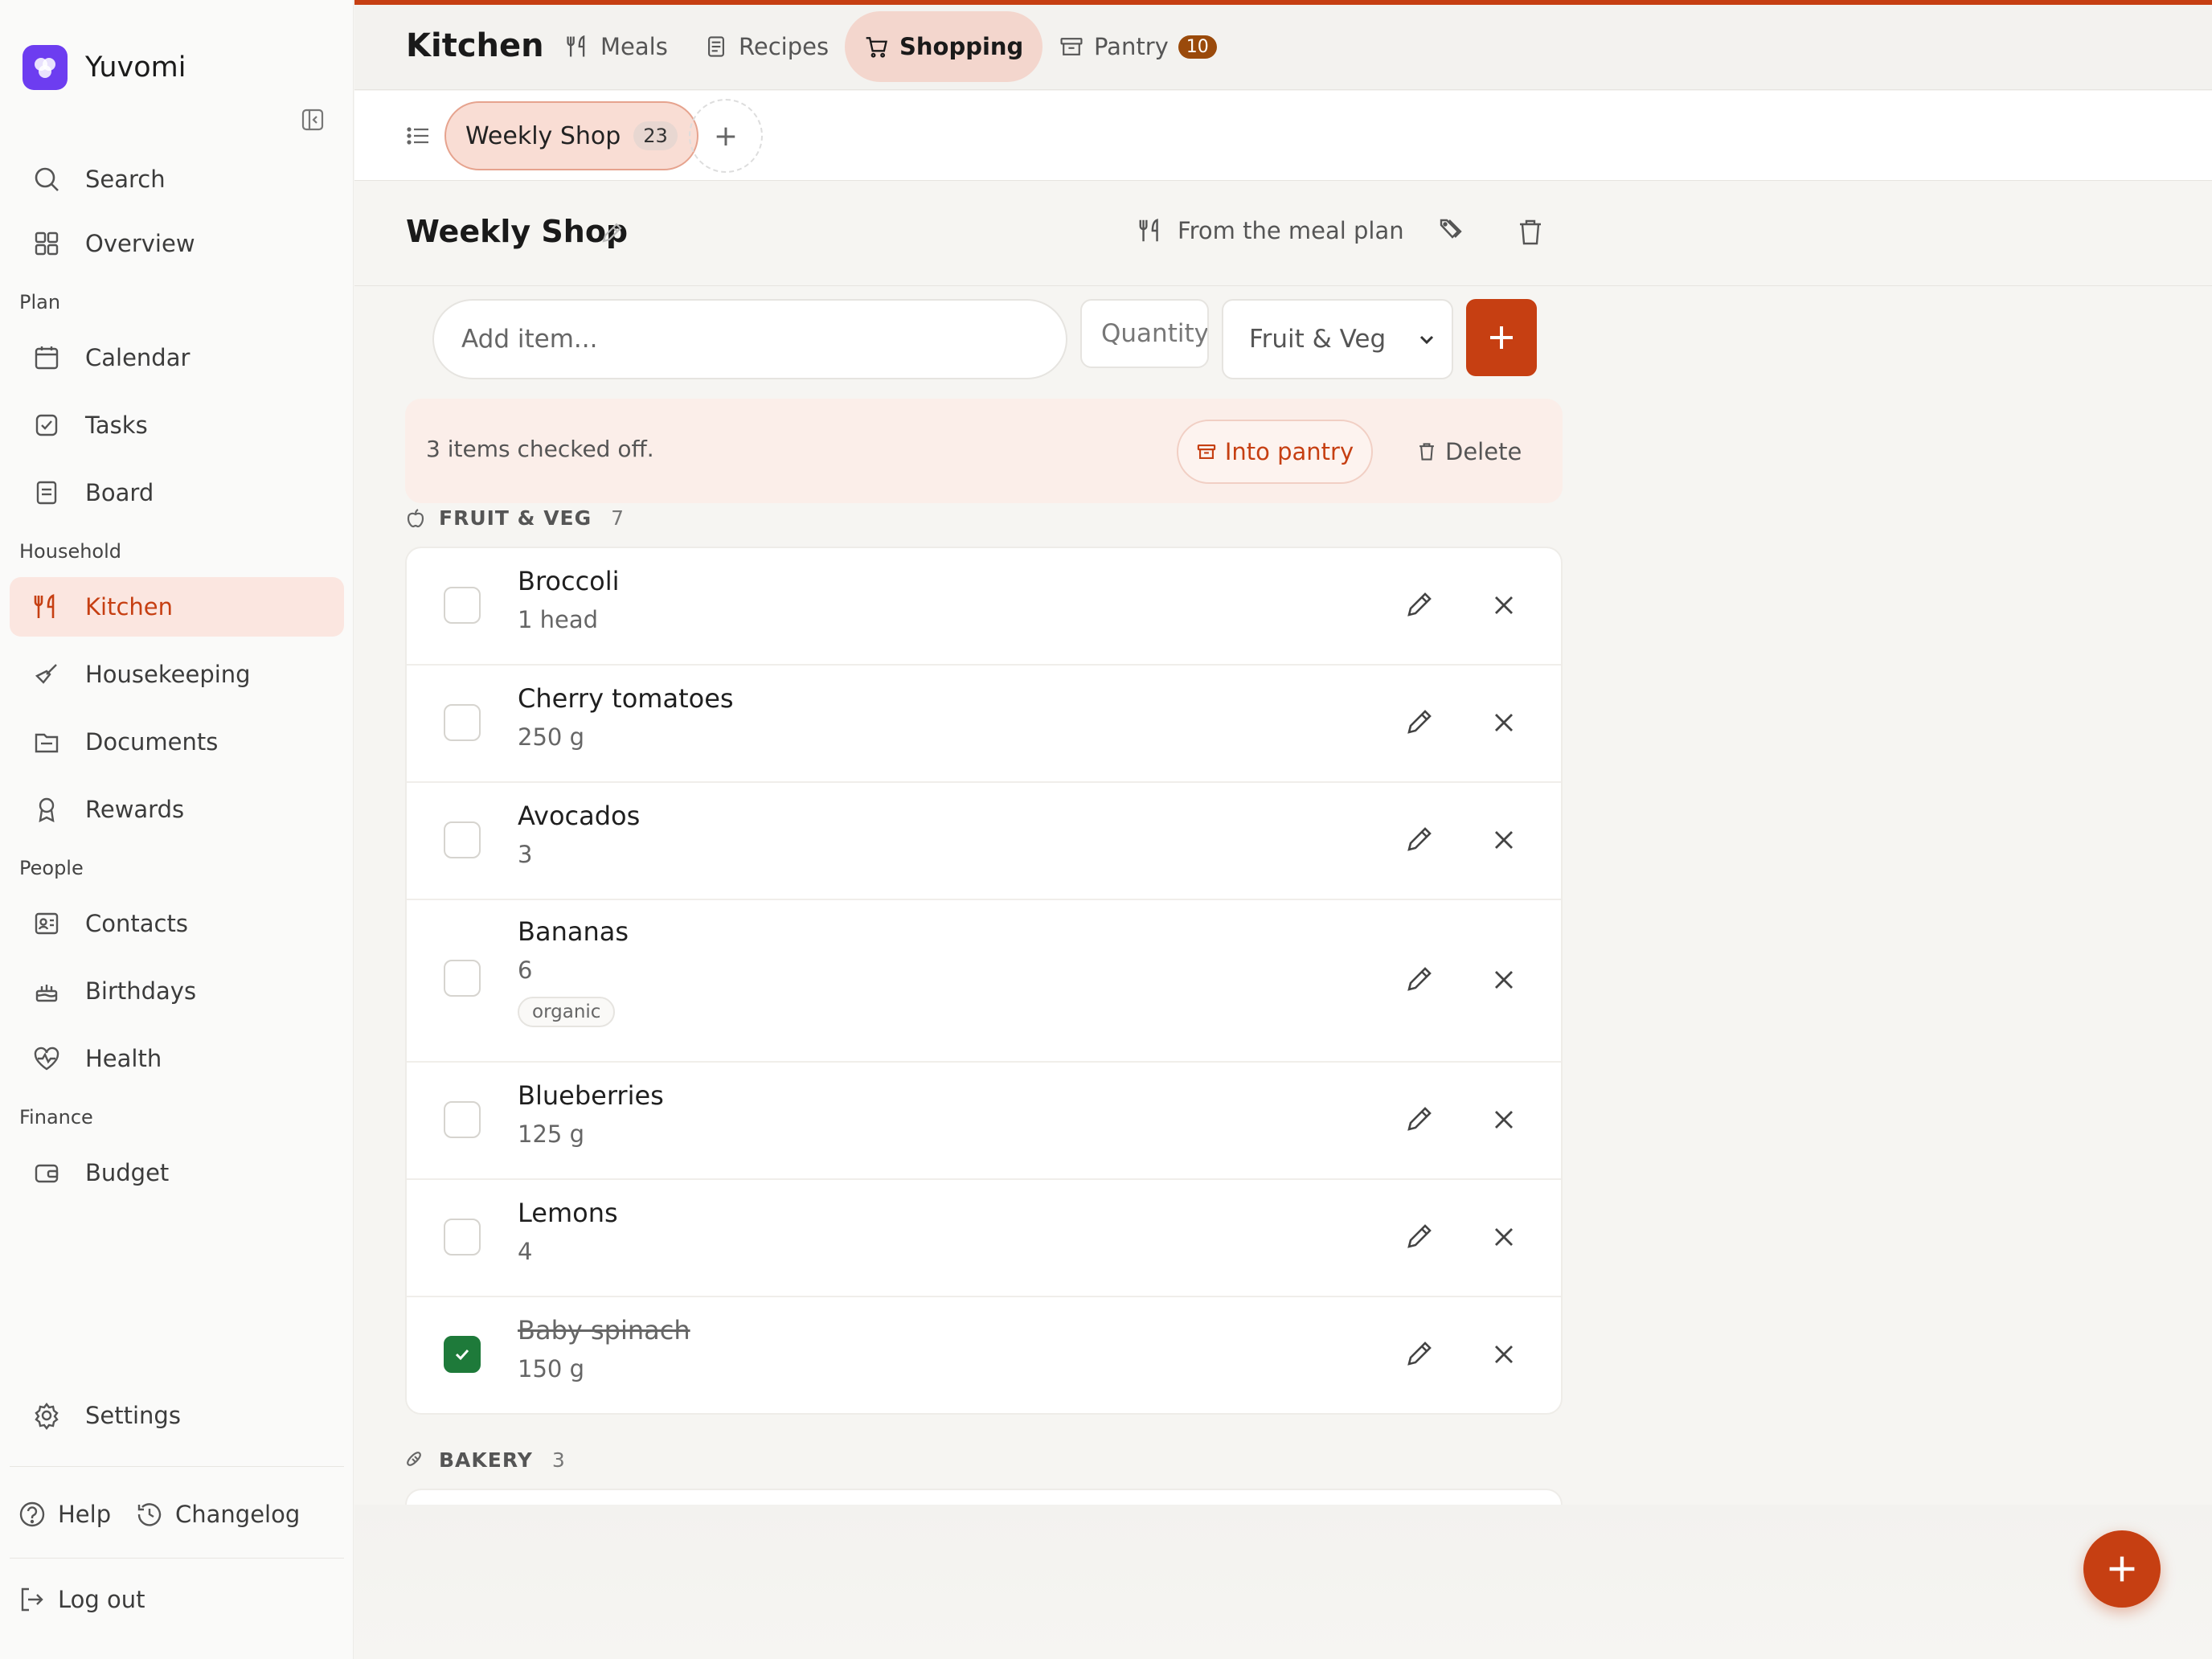 The height and width of the screenshot is (1659, 2212). I want to click on award-icon, so click(47, 810).